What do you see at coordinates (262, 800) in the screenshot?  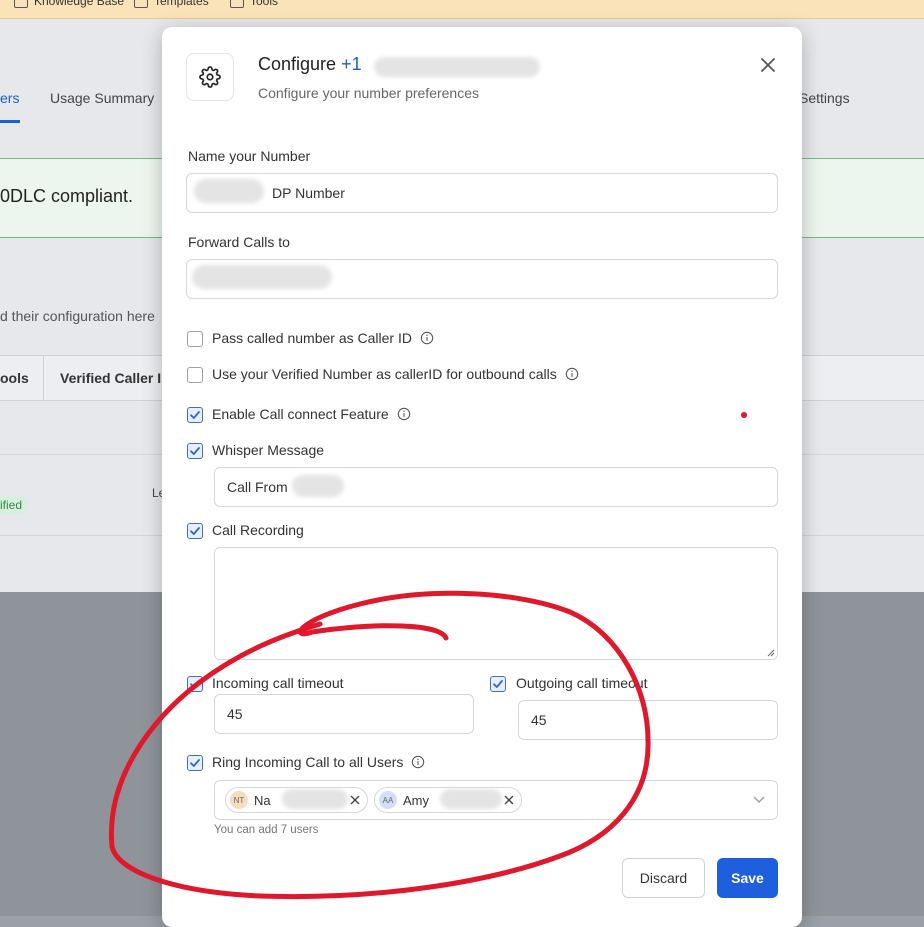 I see `user-chip-name: Na` at bounding box center [262, 800].